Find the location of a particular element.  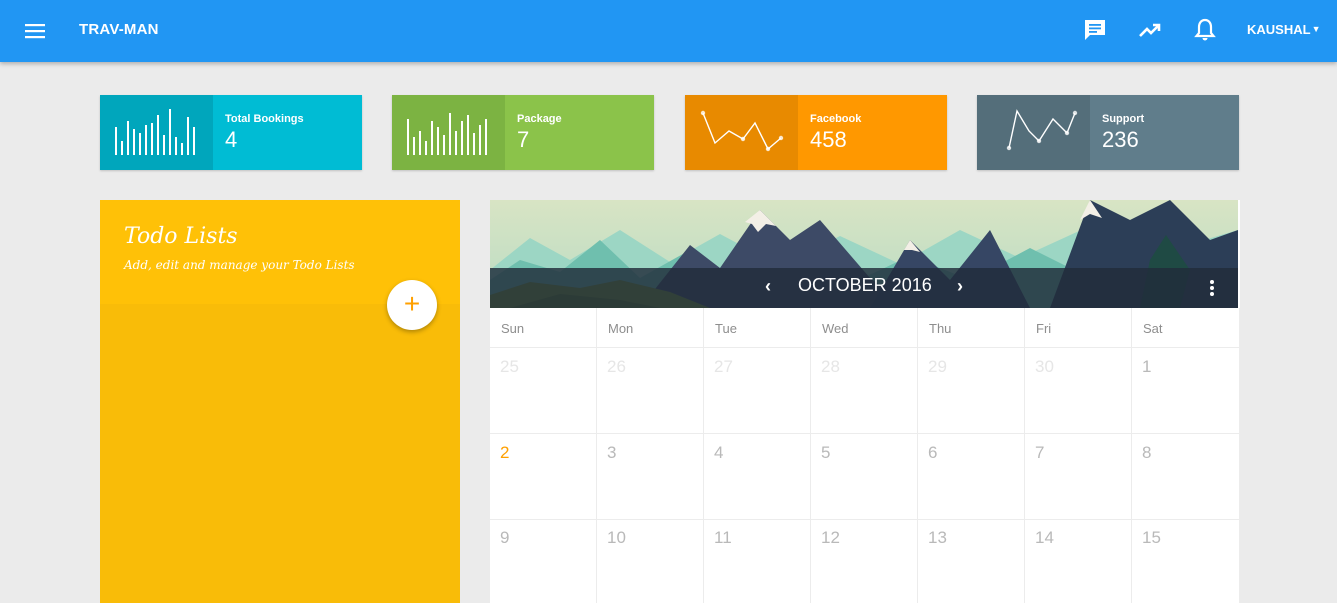

weekday-header: Tue is located at coordinates (757, 328).